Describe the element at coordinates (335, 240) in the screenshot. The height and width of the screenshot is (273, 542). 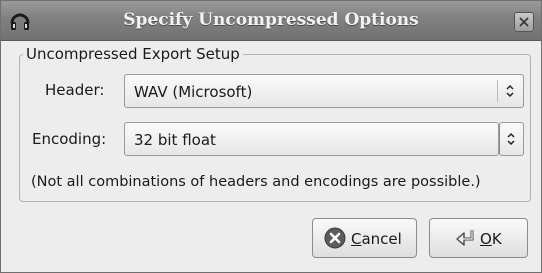
I see `cancel-icon` at that location.